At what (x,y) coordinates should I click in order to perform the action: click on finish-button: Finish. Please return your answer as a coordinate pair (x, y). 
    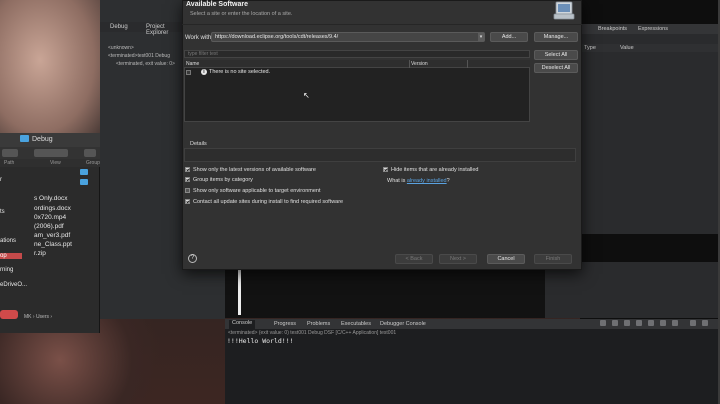
    Looking at the image, I should click on (553, 259).